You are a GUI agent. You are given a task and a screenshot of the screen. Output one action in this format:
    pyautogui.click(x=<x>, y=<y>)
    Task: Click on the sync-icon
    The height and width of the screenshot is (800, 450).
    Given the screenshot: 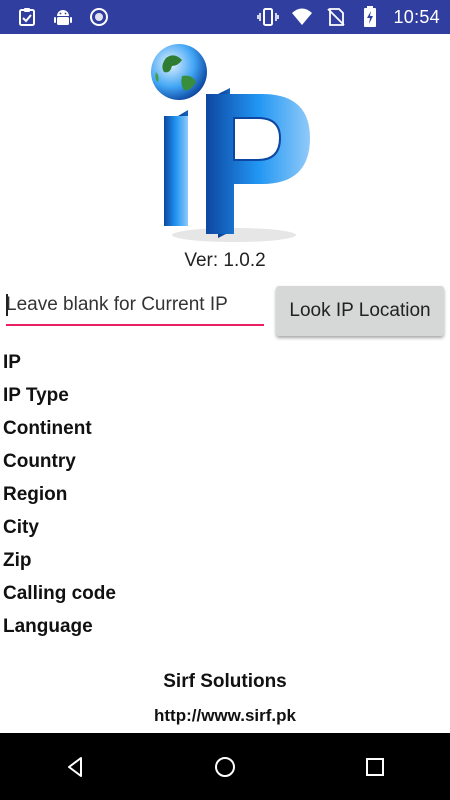 What is the action you would take?
    pyautogui.click(x=99, y=17)
    